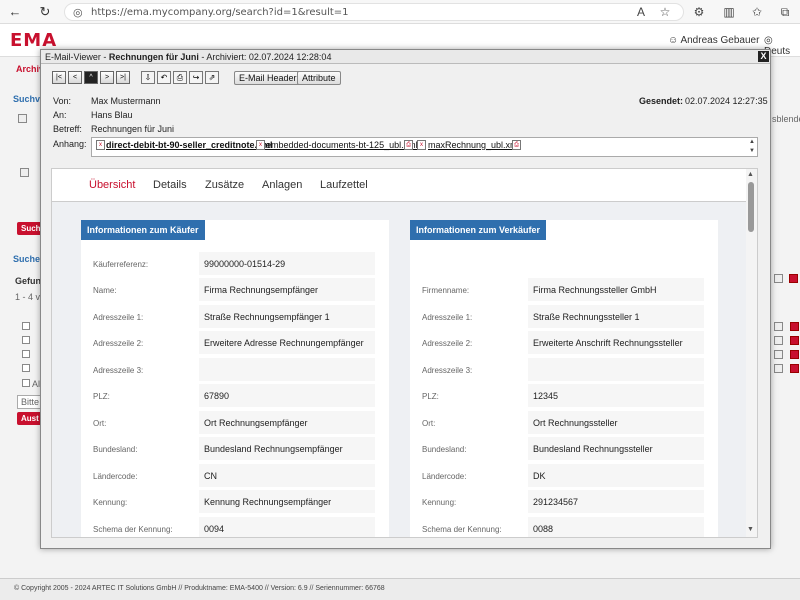 The width and height of the screenshot is (800, 600). What do you see at coordinates (112, 185) in the screenshot?
I see `tab-uebersicht: Übersicht` at bounding box center [112, 185].